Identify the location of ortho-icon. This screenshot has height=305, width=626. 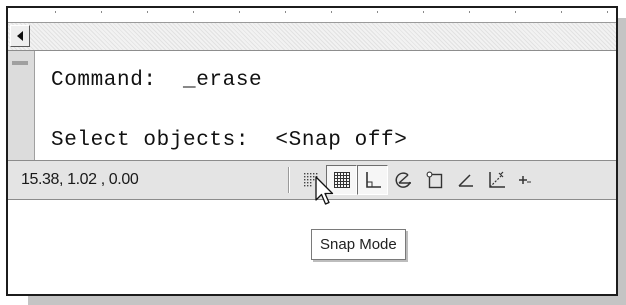
(373, 180).